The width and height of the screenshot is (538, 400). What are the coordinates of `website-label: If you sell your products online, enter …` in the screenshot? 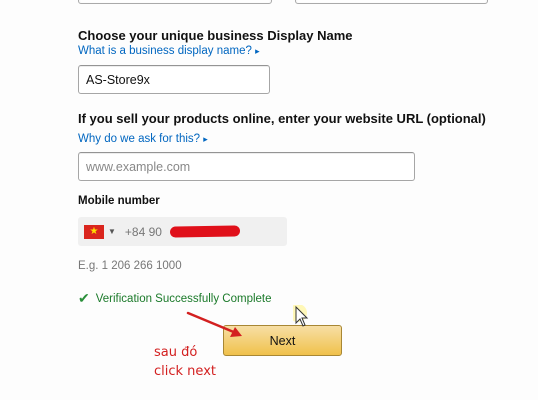 It's located at (282, 118).